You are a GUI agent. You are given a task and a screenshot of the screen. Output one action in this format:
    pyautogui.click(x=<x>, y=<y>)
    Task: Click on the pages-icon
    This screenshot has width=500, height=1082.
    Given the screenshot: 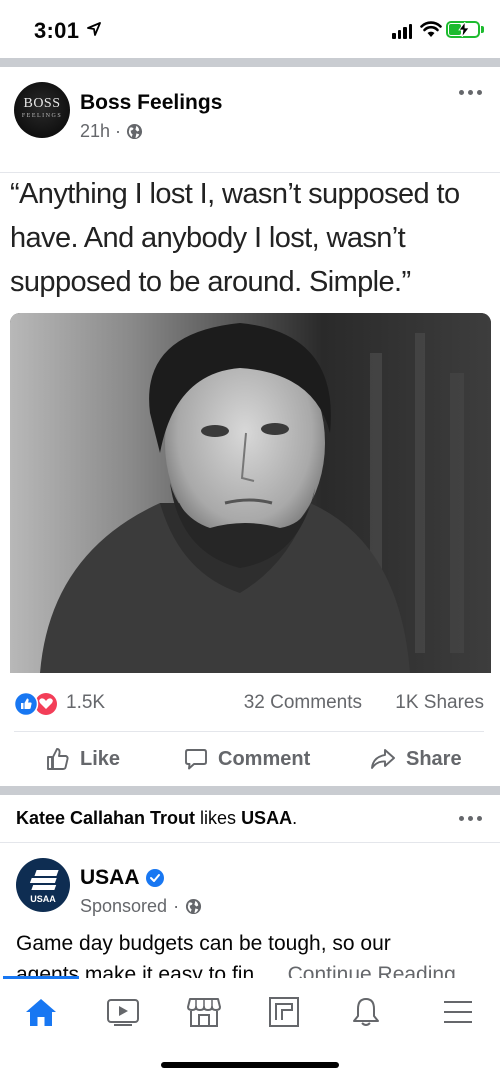 What is the action you would take?
    pyautogui.click(x=284, y=1012)
    